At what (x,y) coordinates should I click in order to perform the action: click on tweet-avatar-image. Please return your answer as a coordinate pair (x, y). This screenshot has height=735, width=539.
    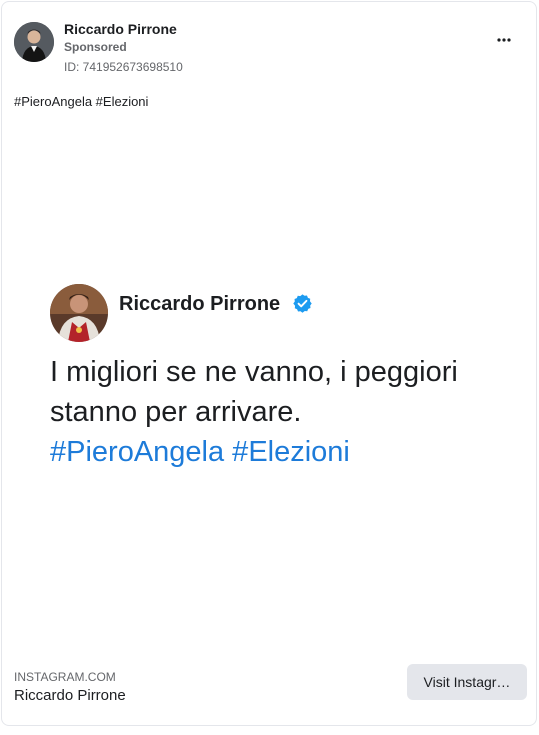
    Looking at the image, I should click on (79, 313).